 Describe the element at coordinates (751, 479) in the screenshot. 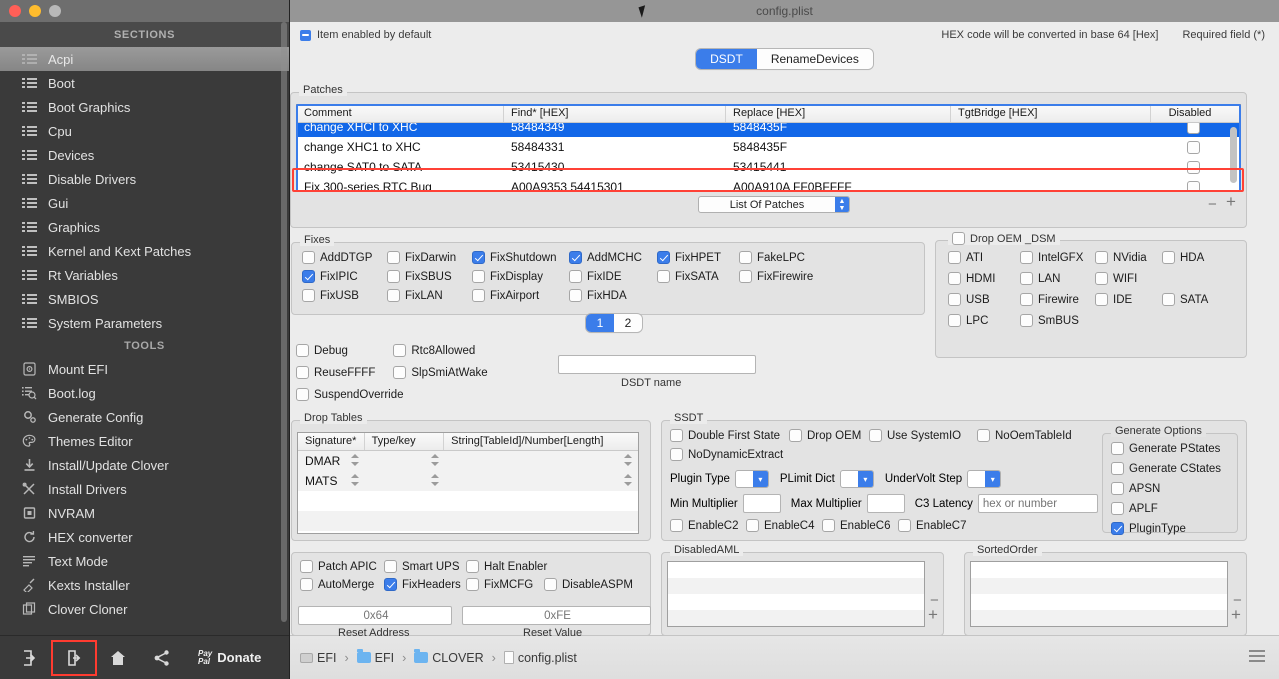

I see `plugin-type-select: ▾` at that location.